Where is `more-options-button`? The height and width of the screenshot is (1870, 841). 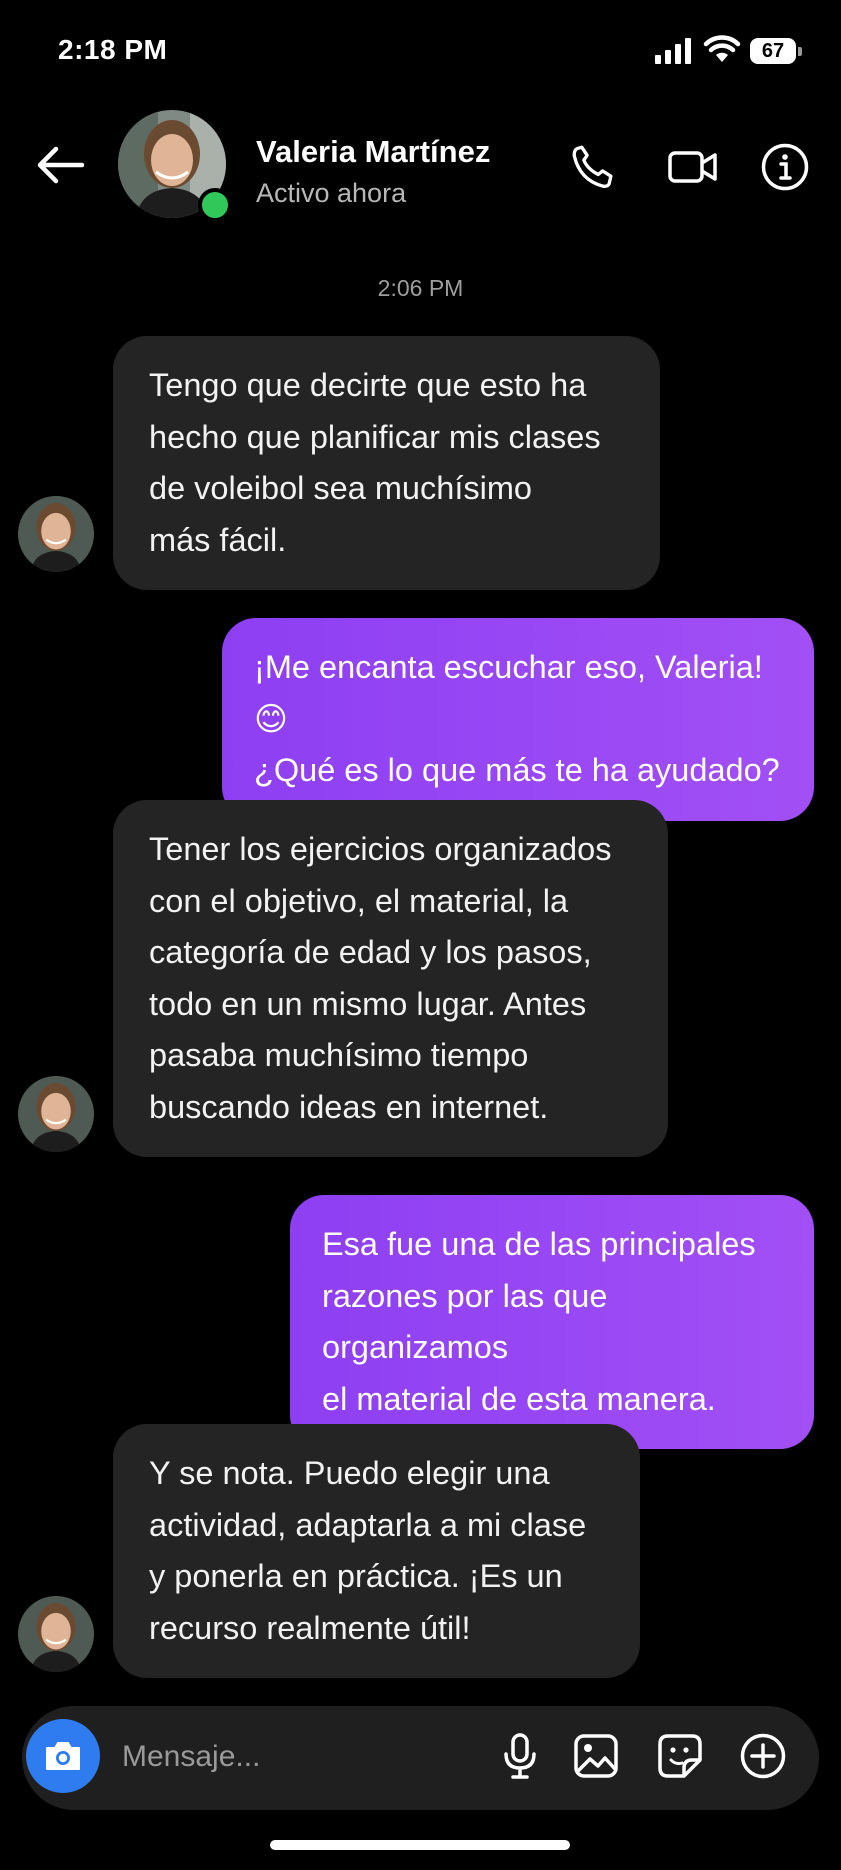 more-options-button is located at coordinates (763, 1756).